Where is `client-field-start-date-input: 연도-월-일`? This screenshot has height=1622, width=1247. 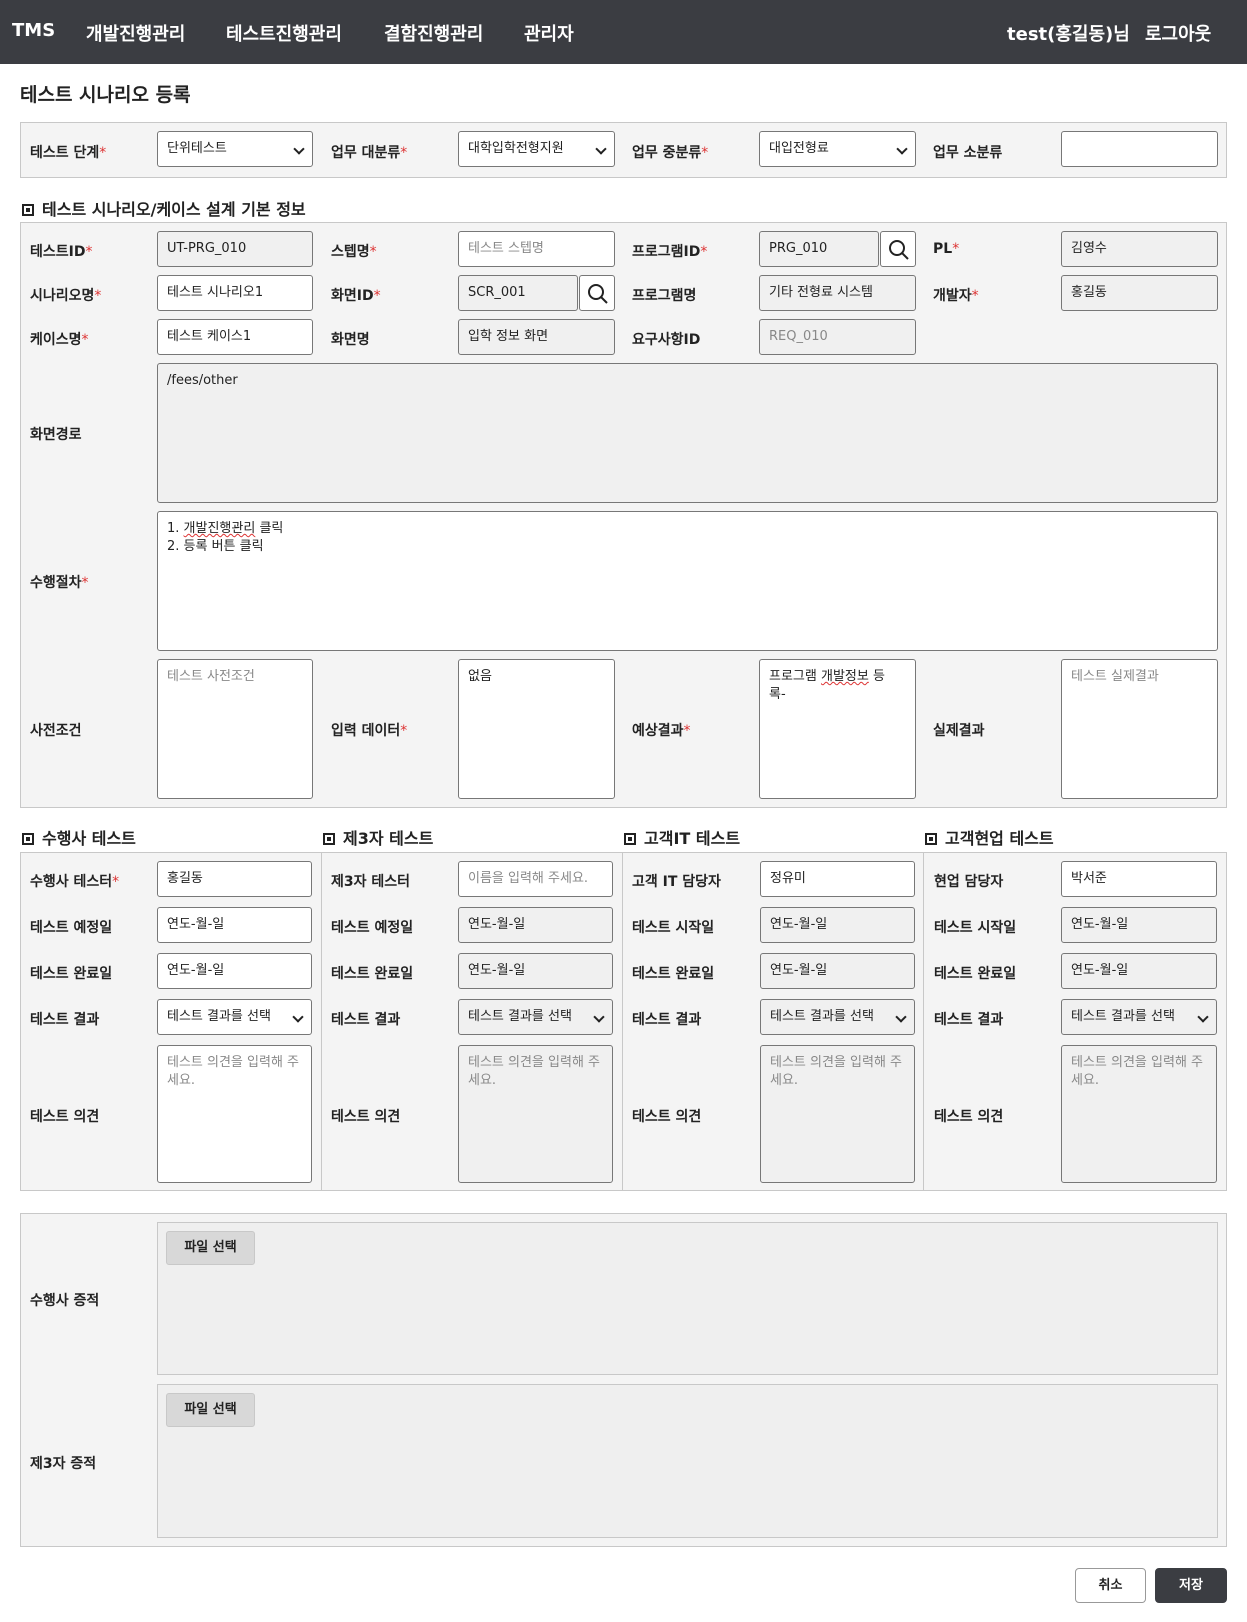
client-field-start-date-input: 연도-월-일 is located at coordinates (1139, 925).